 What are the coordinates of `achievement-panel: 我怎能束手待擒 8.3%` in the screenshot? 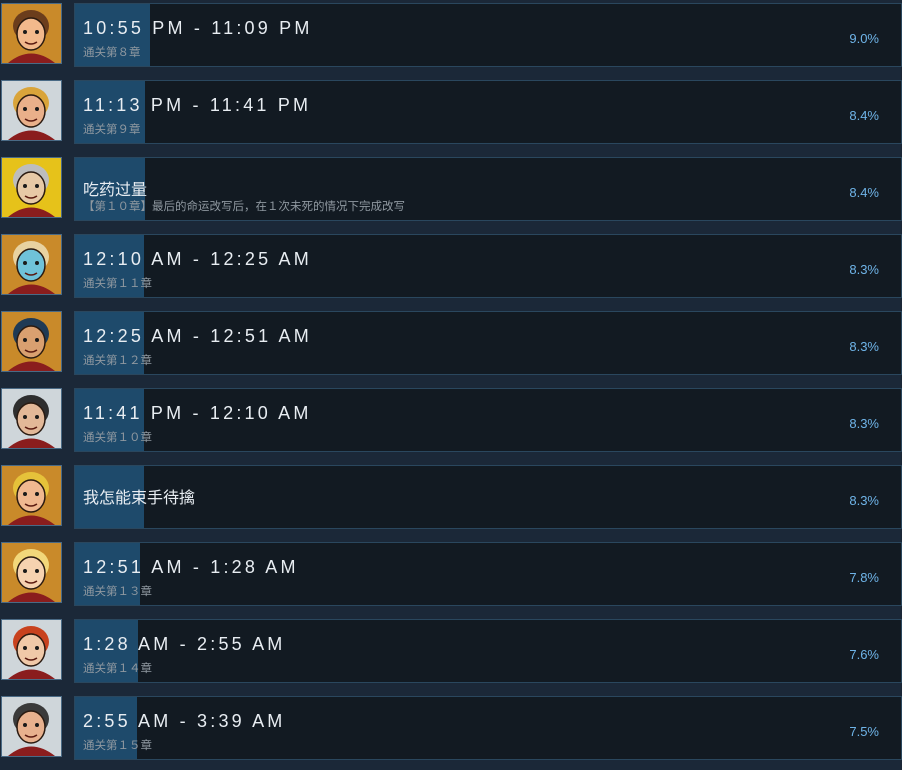 It's located at (488, 497).